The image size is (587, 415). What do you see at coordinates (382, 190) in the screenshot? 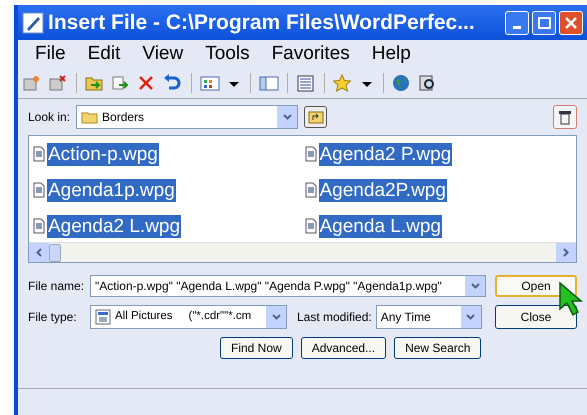
I see `list-entry: Agenda2P.wpg` at bounding box center [382, 190].